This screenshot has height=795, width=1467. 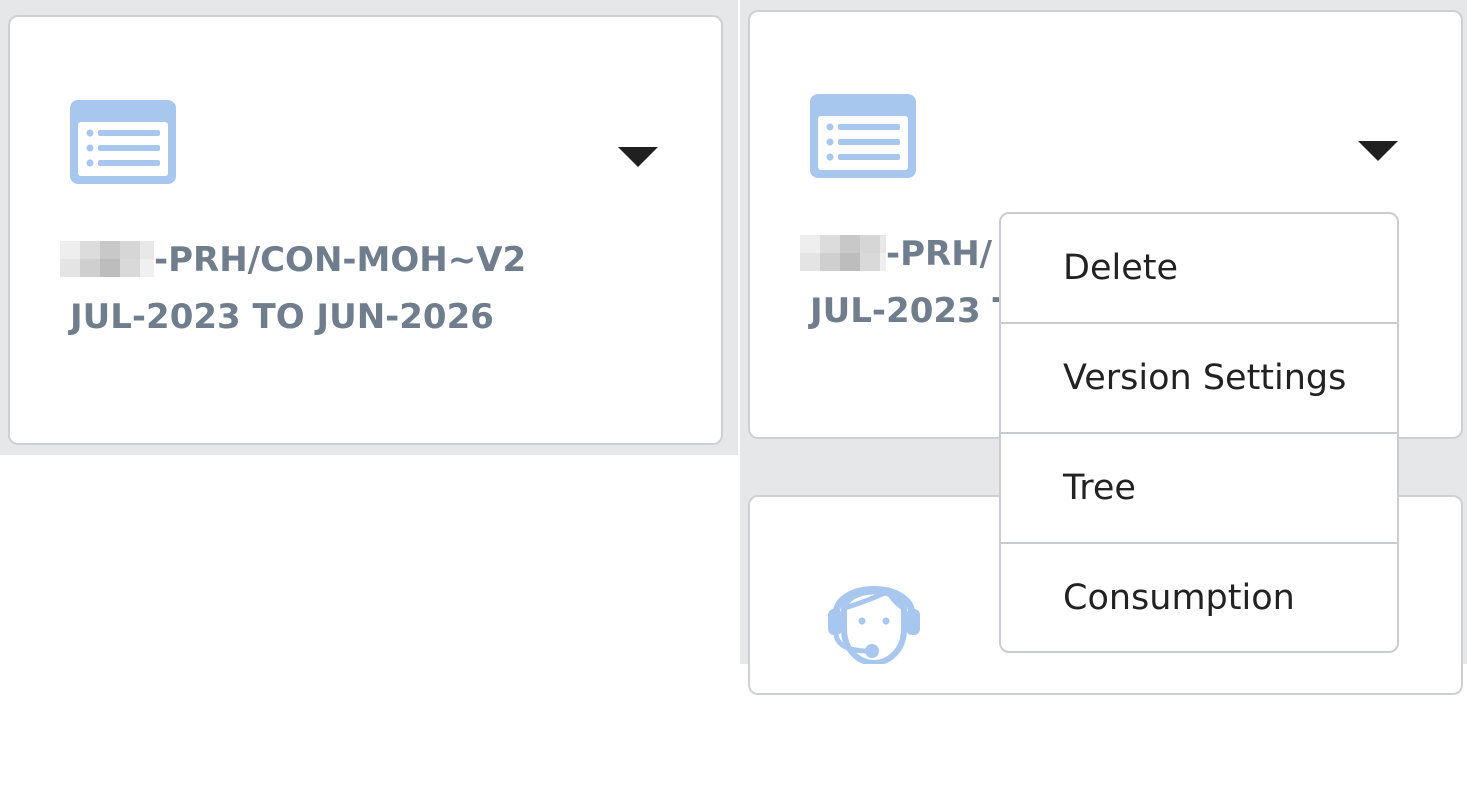 What do you see at coordinates (1199, 489) in the screenshot?
I see `menu-item-tree: Tree` at bounding box center [1199, 489].